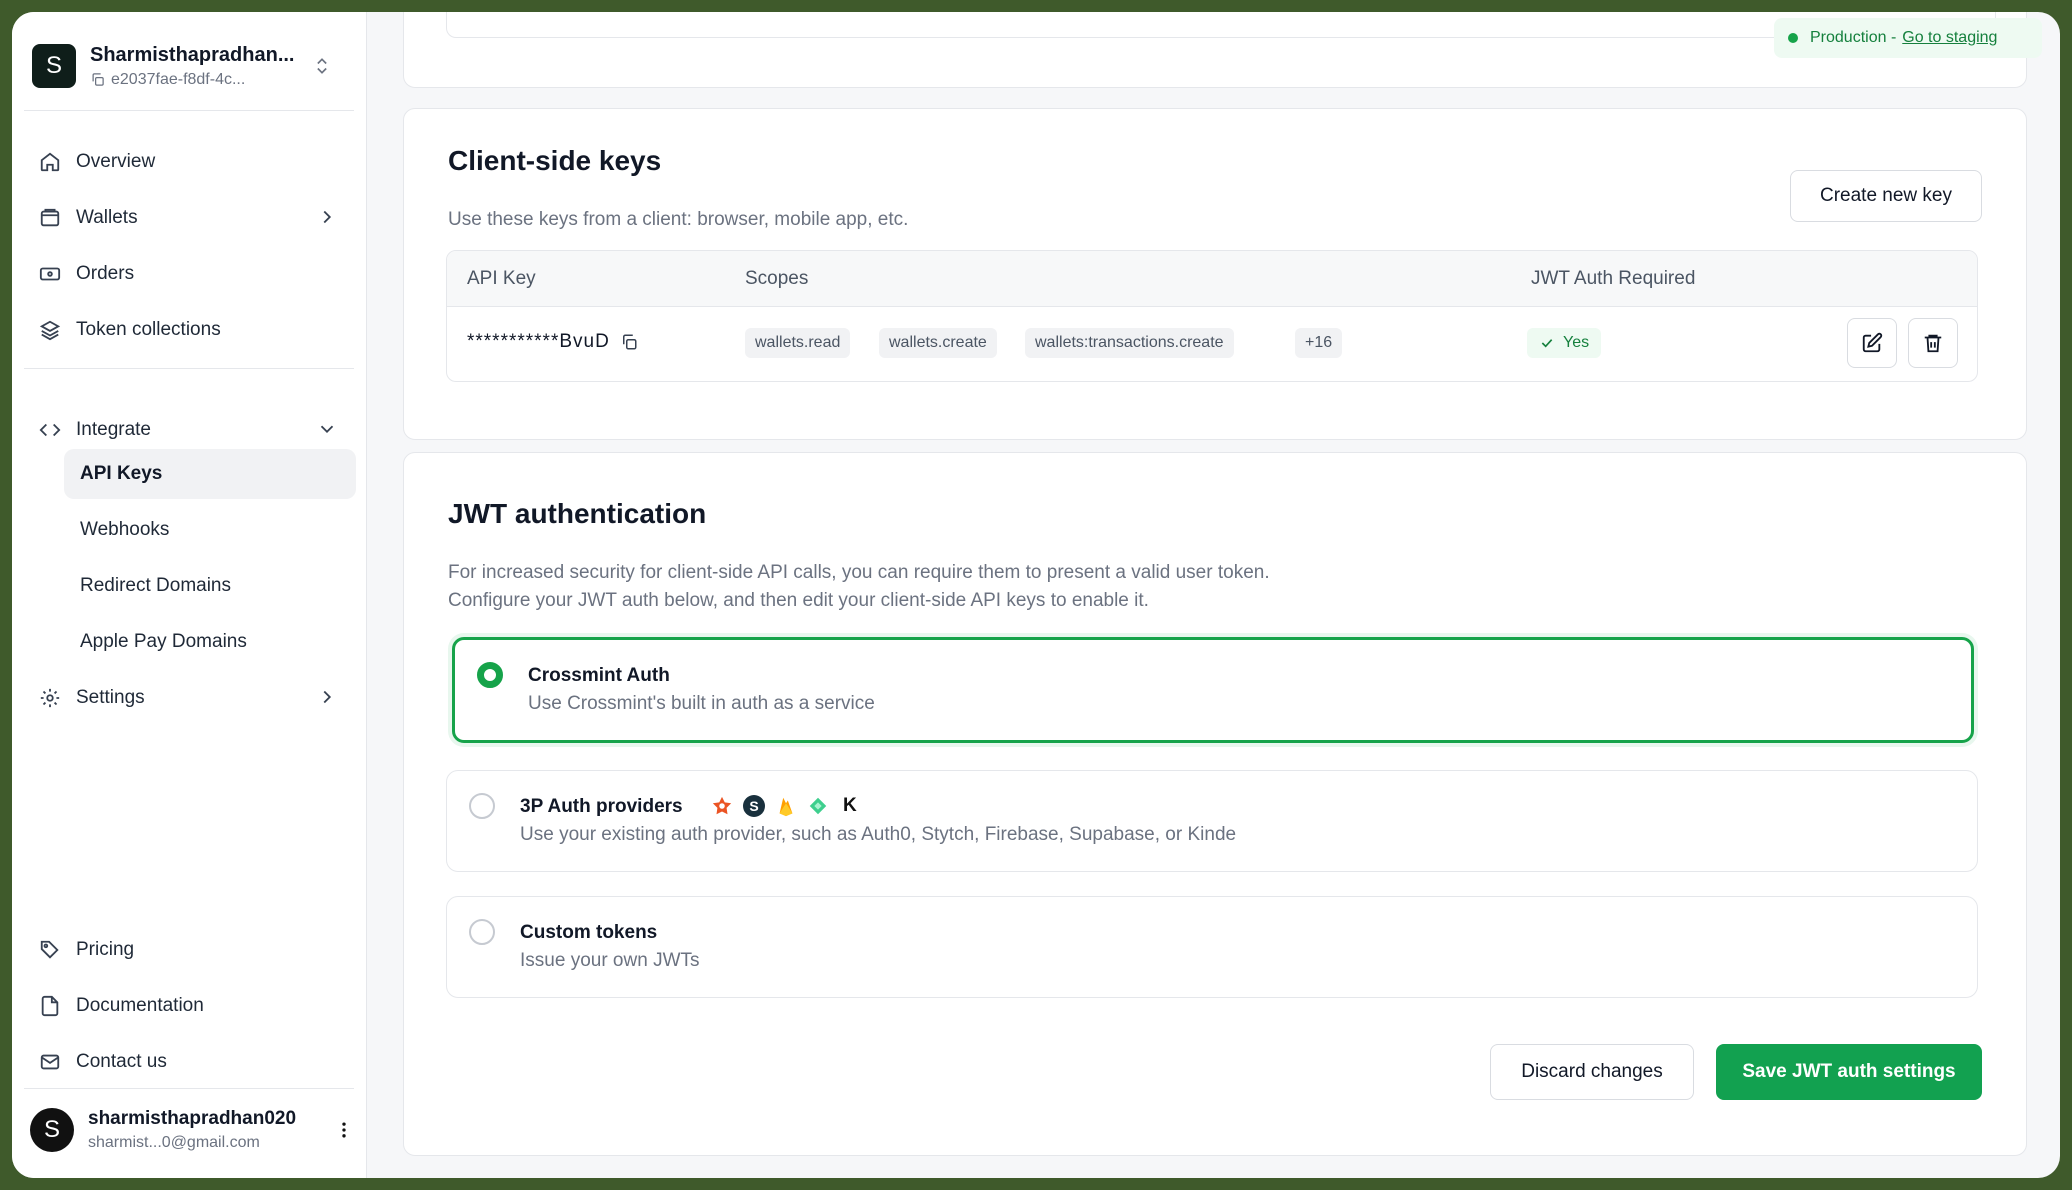 The image size is (2072, 1190). What do you see at coordinates (1613, 278) in the screenshot?
I see `column-header: JWT Auth Required` at bounding box center [1613, 278].